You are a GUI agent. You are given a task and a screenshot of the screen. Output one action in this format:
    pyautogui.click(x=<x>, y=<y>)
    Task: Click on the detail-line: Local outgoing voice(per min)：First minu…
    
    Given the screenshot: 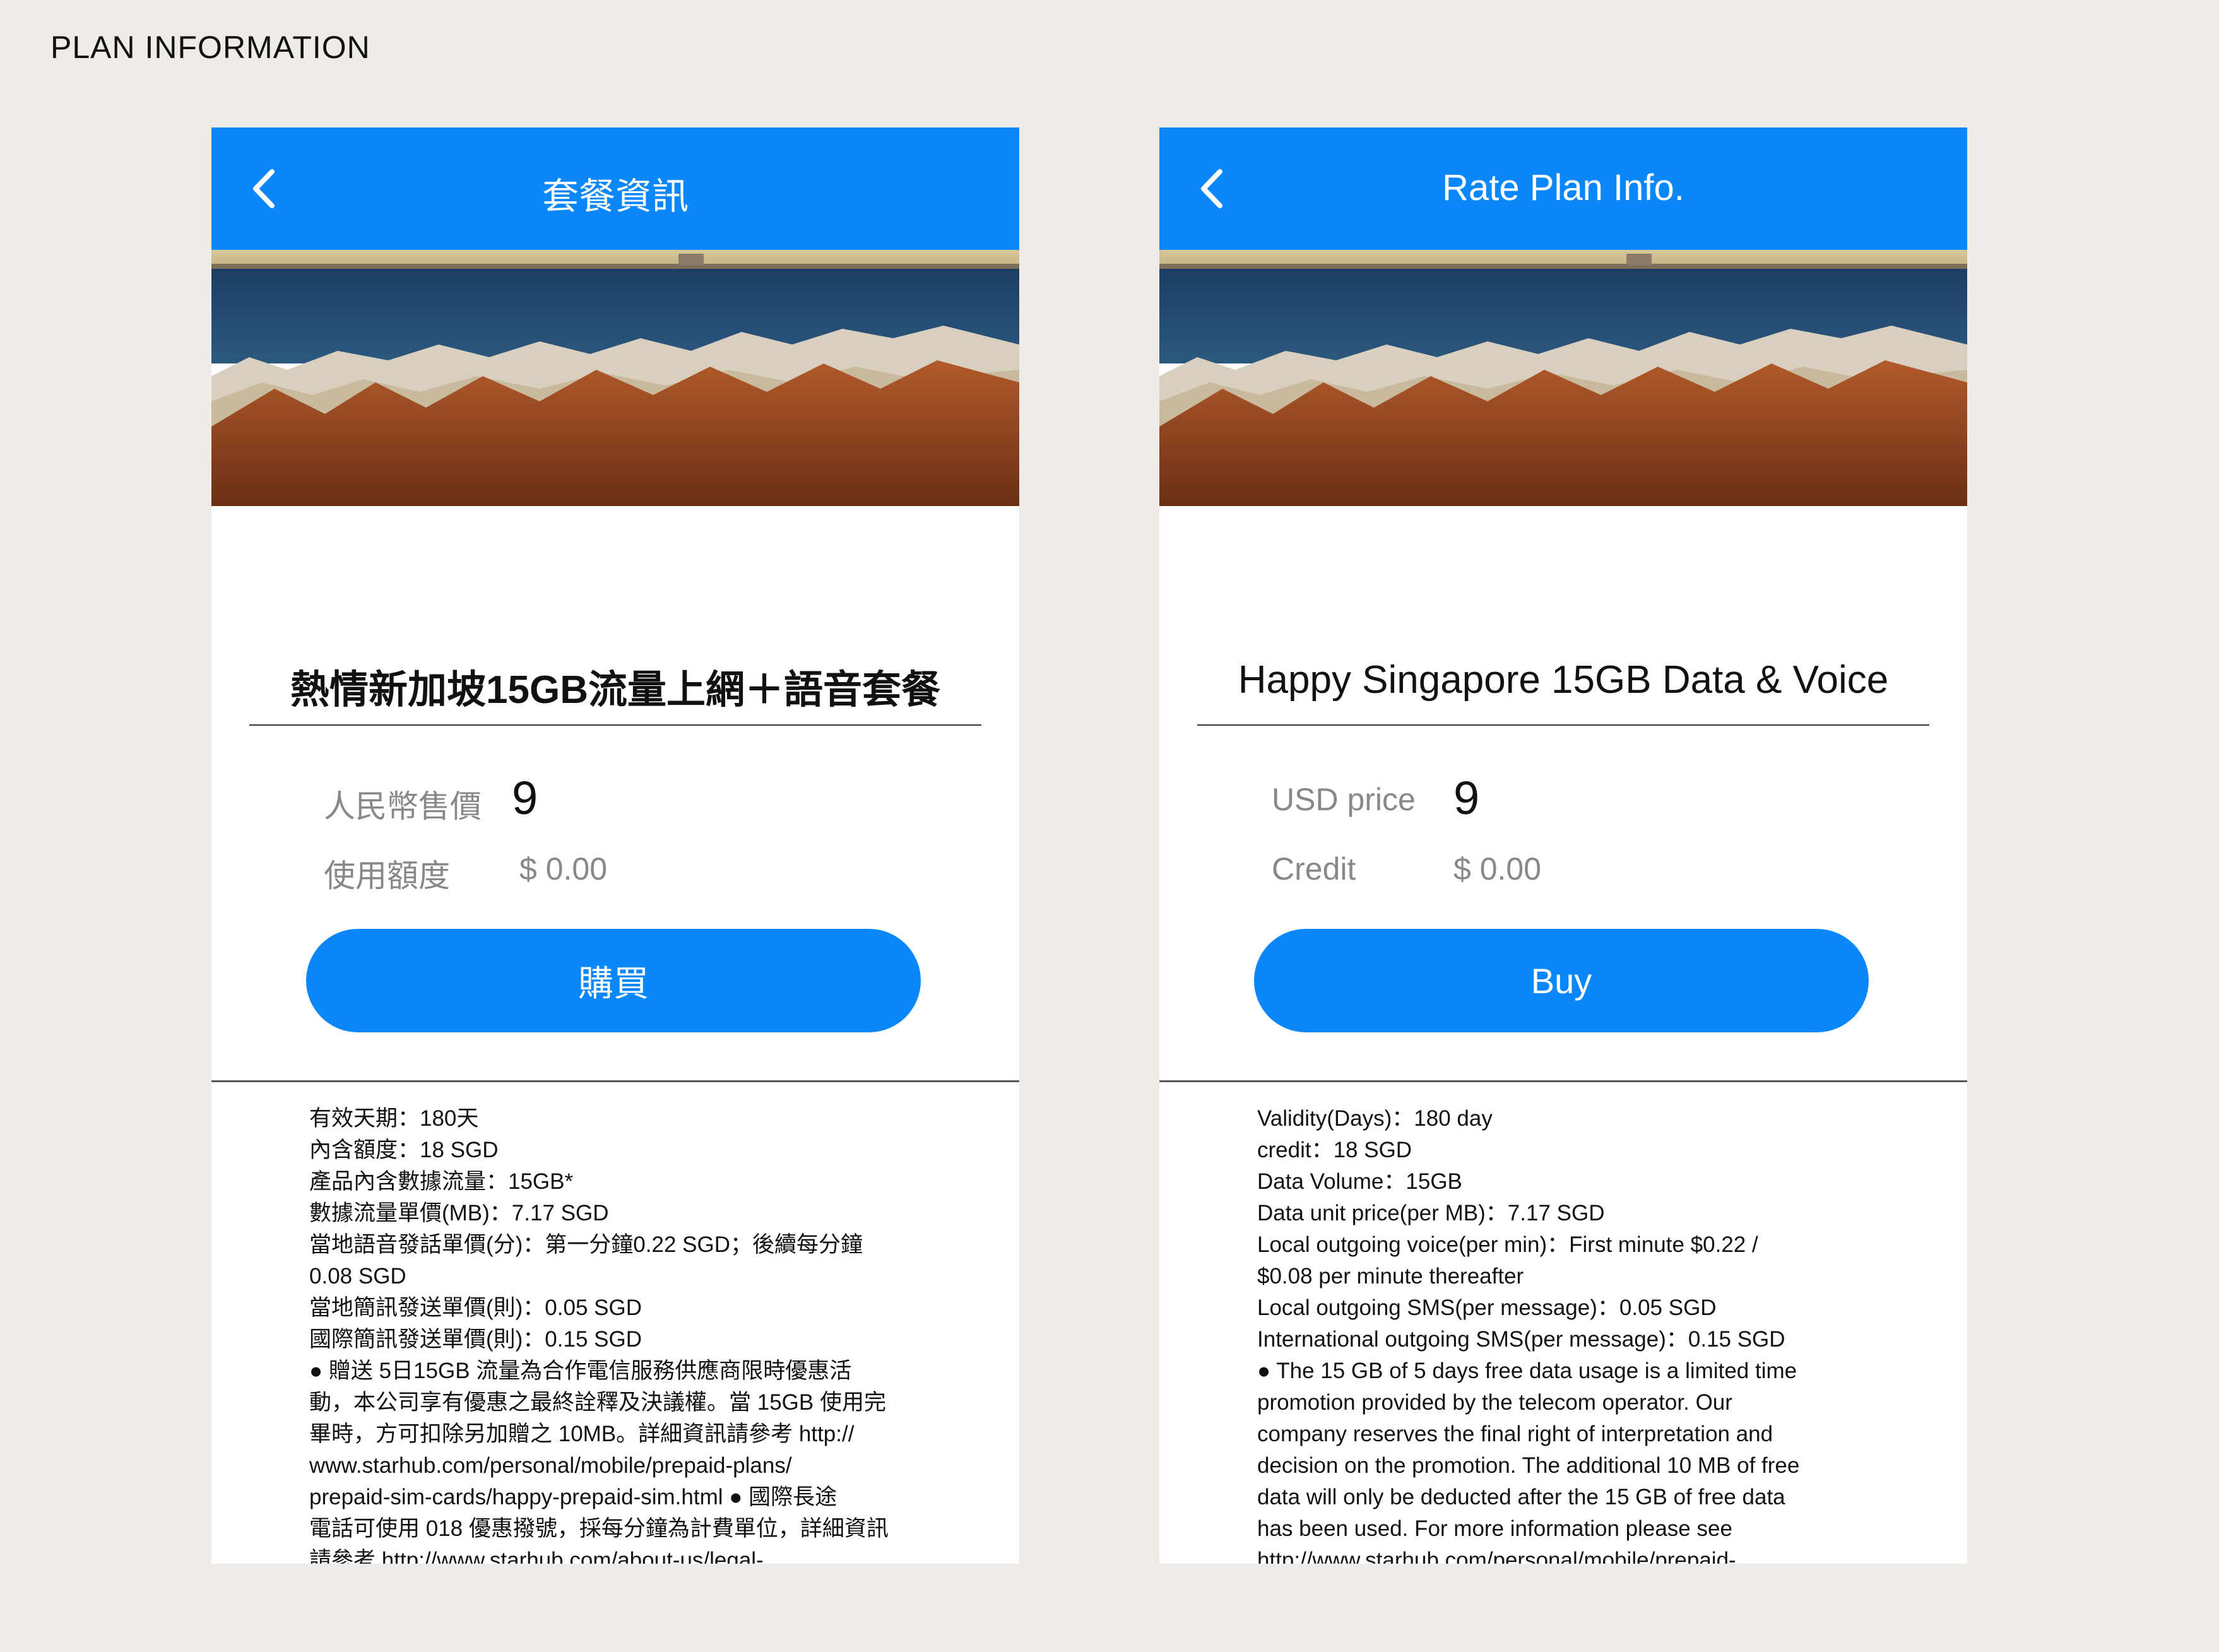 What is the action you would take?
    pyautogui.click(x=1507, y=1244)
    